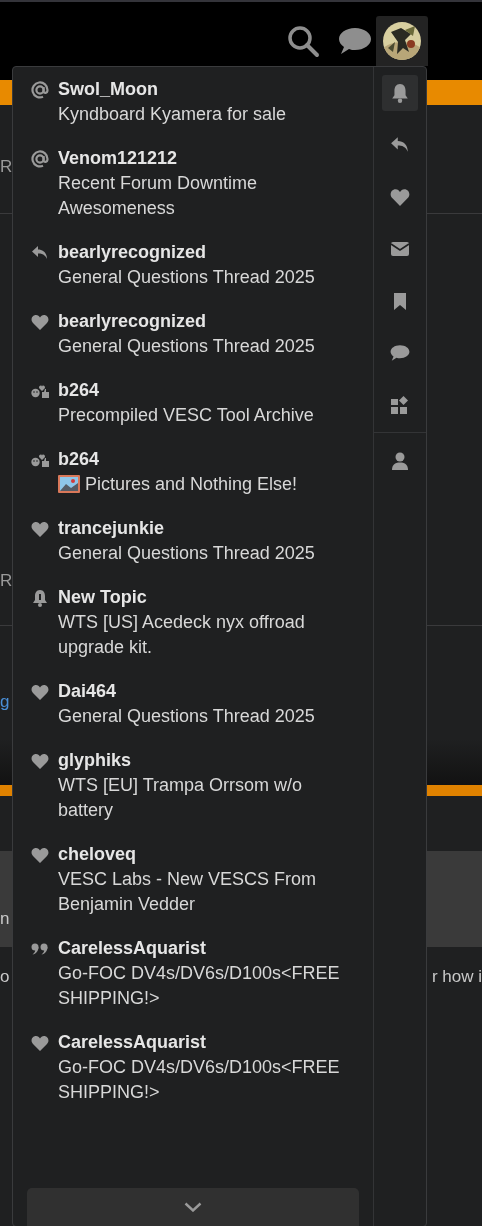  I want to click on widgets-icon, so click(400, 405).